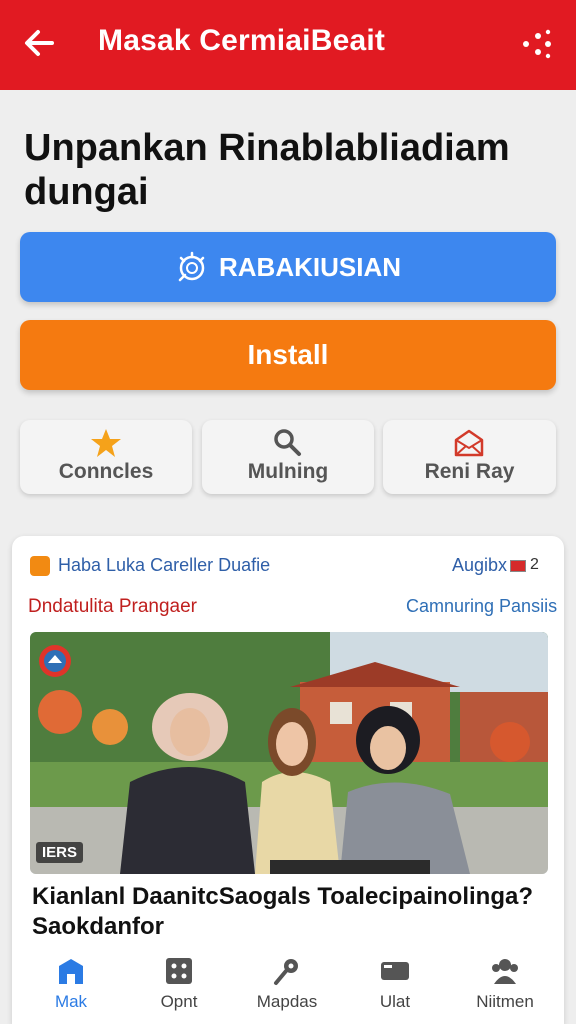 The image size is (576, 1024). What do you see at coordinates (112, 607) in the screenshot?
I see `category-label: Dndatulita Prangaer` at bounding box center [112, 607].